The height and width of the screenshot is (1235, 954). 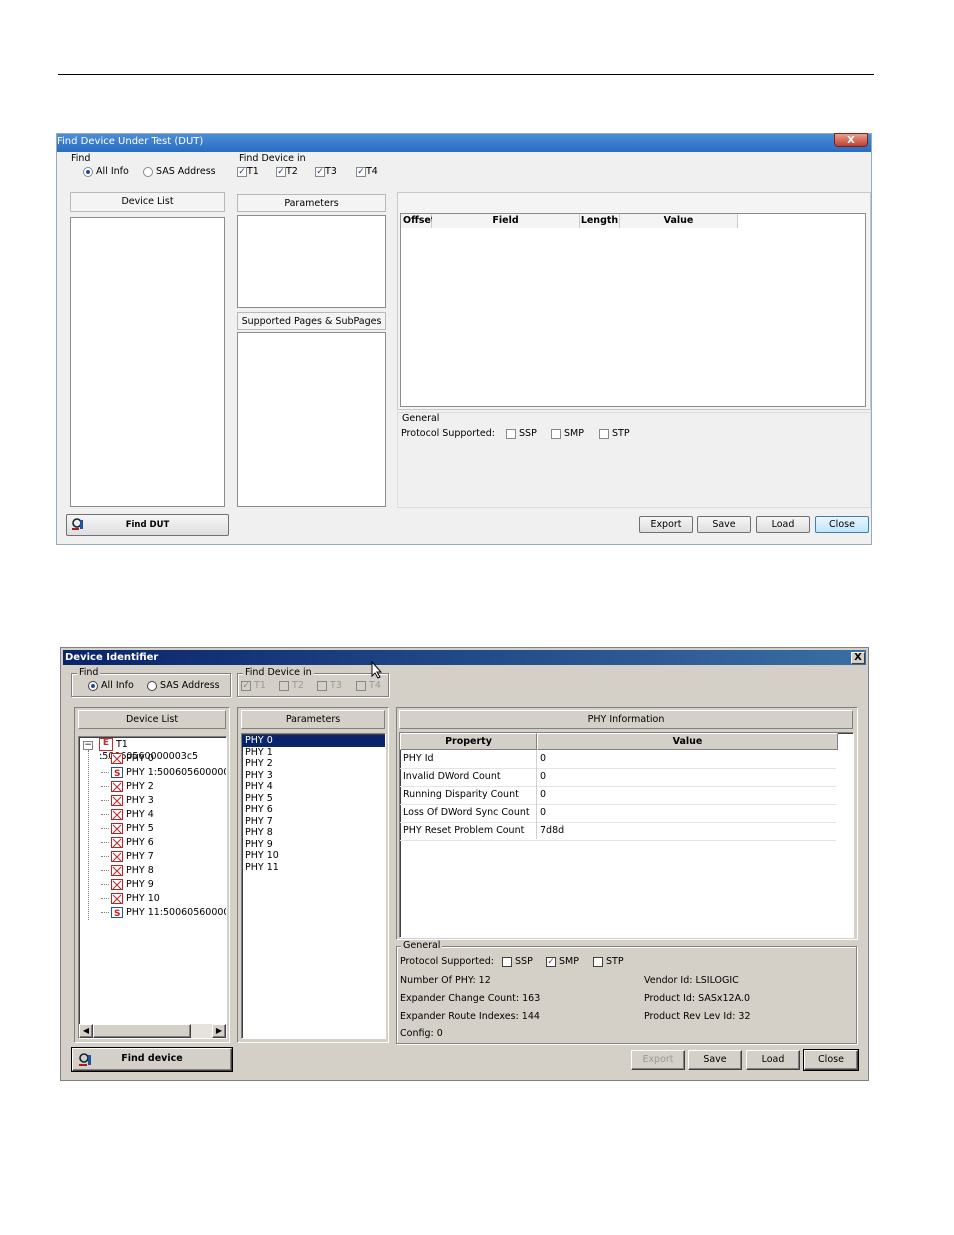 I want to click on table-row: Invalid DWord Count 0, so click(x=618, y=777).